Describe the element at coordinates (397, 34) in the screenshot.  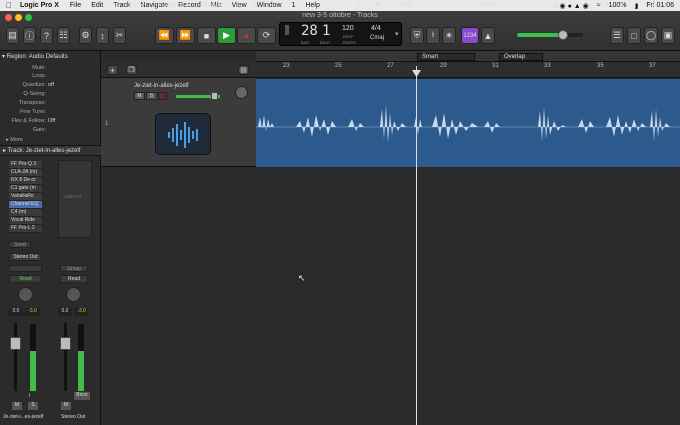
I see `lcd-dropdown-icon: ▾` at that location.